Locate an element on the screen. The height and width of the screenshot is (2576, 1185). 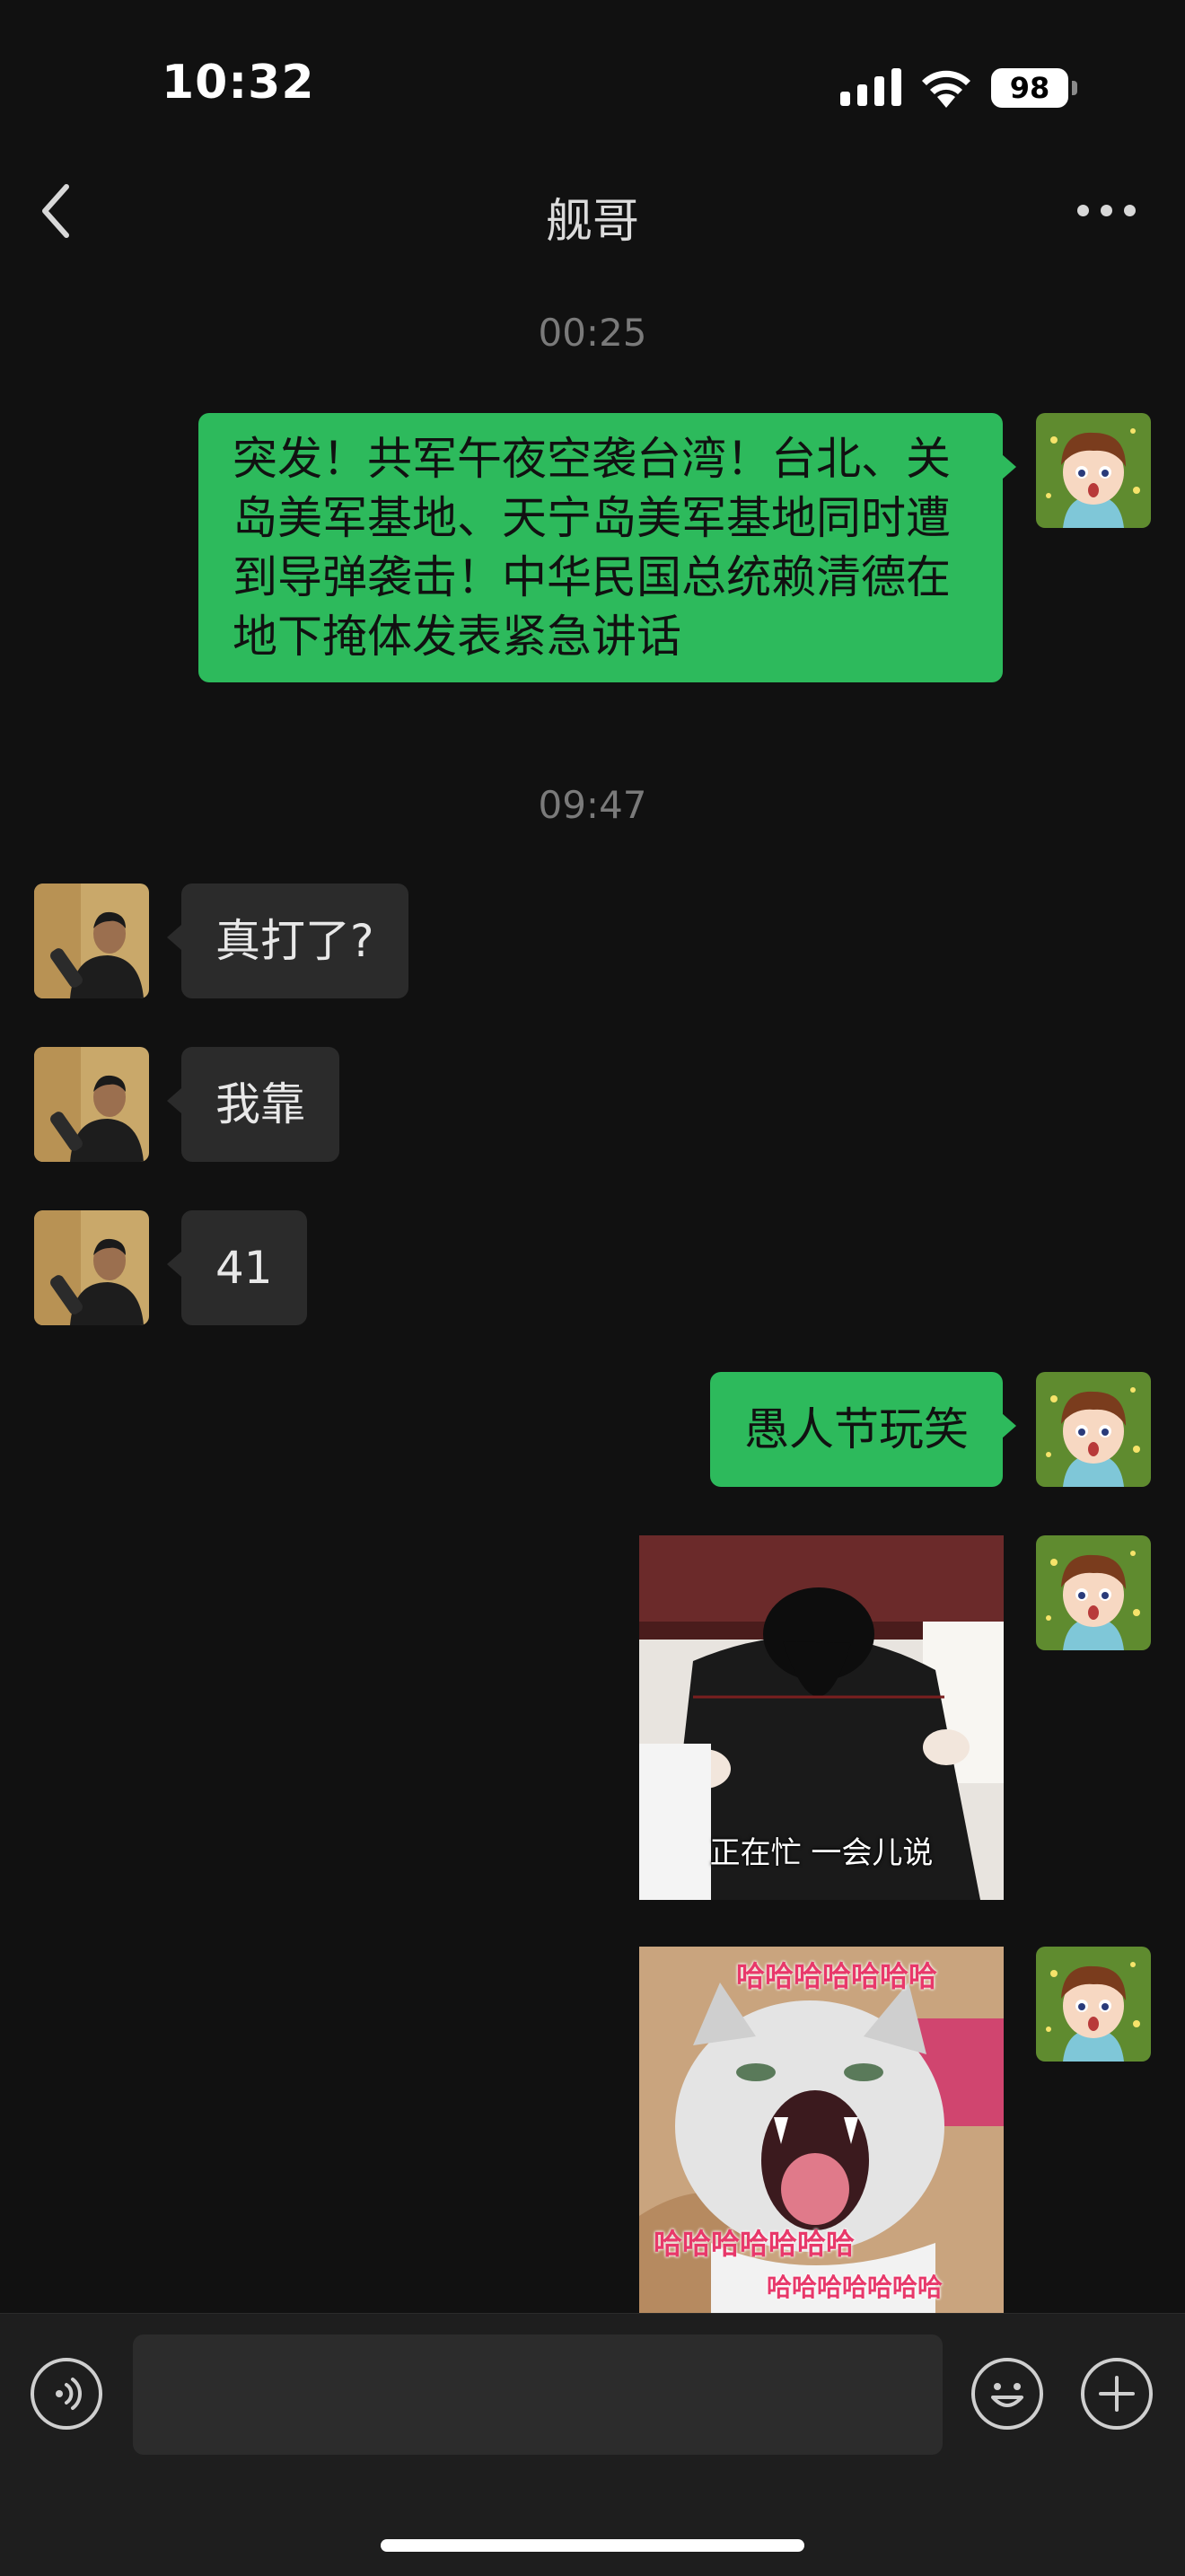
message-bubble-received: 我靠 is located at coordinates (260, 1104).